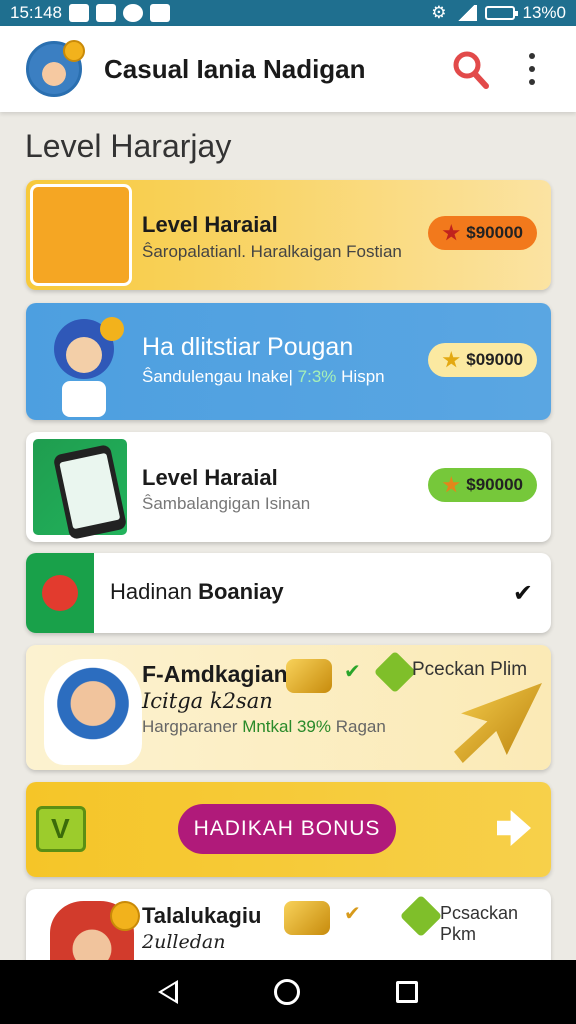 This screenshot has height=1024, width=576. Describe the element at coordinates (93, 712) in the screenshot. I see `character-avatar` at that location.